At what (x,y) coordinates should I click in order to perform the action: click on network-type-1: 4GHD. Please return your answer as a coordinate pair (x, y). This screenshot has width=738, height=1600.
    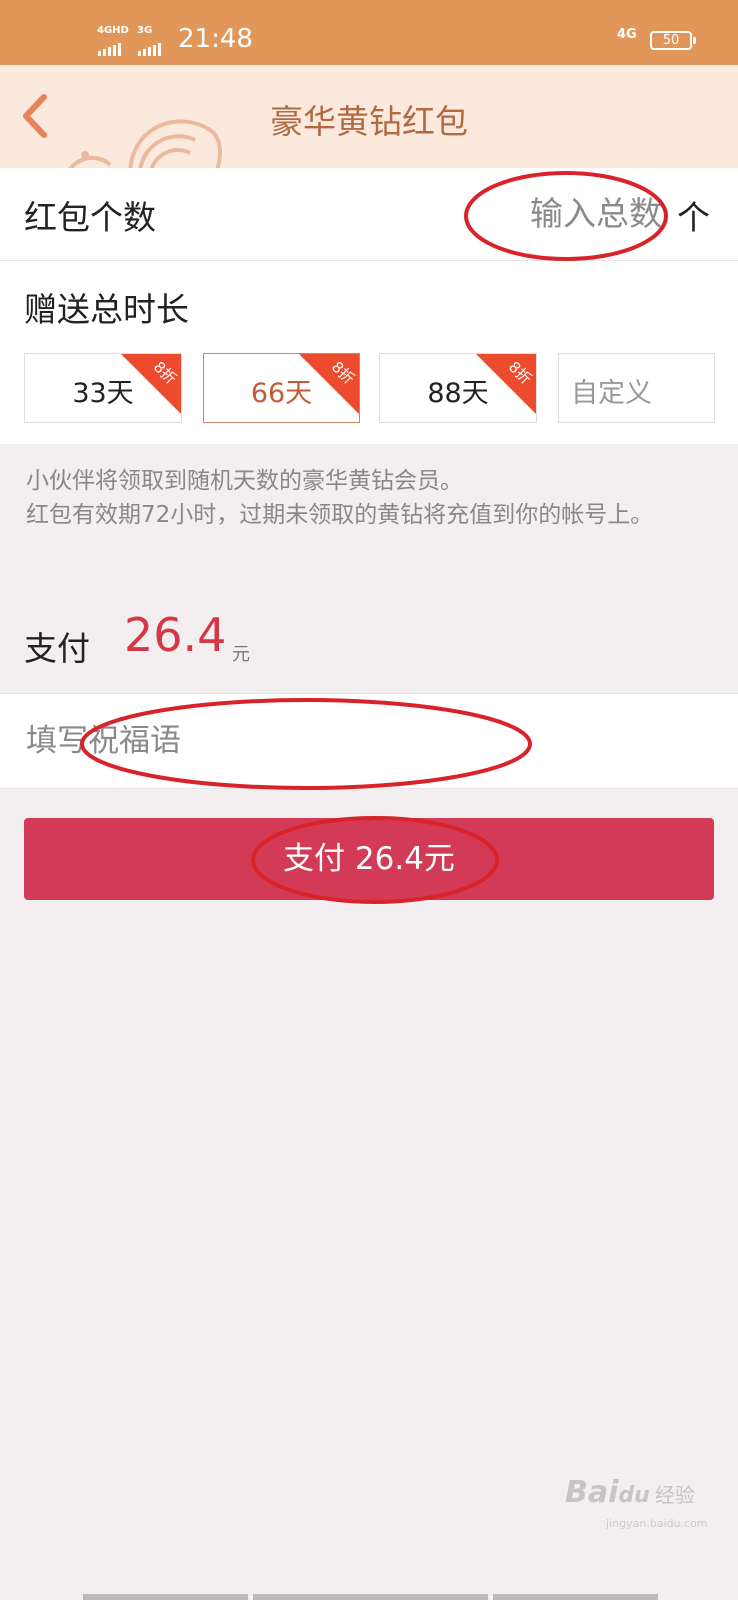
    Looking at the image, I should click on (113, 30).